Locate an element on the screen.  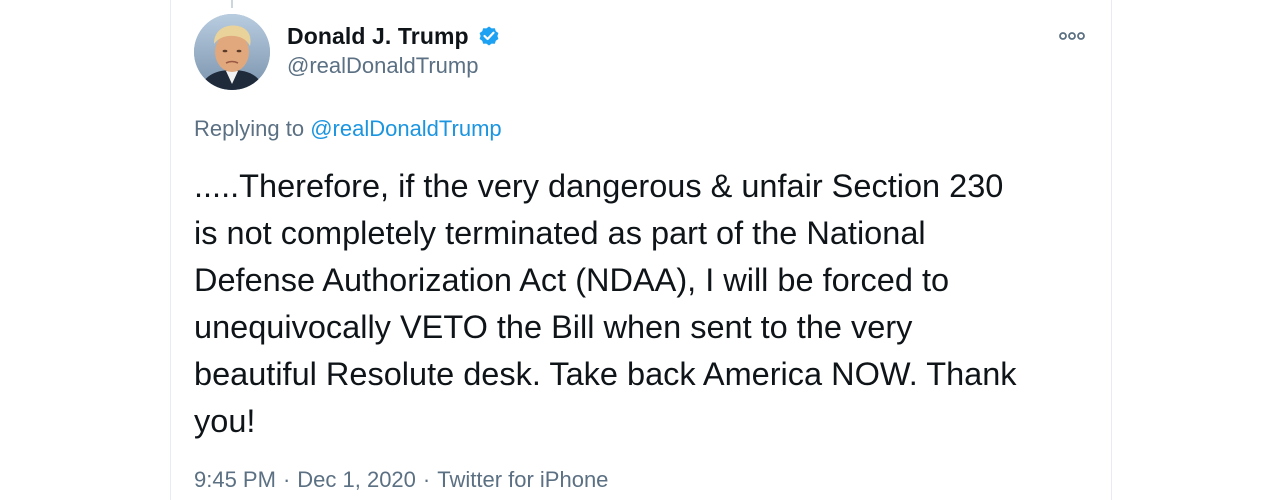
more-options-icon is located at coordinates (1072, 36).